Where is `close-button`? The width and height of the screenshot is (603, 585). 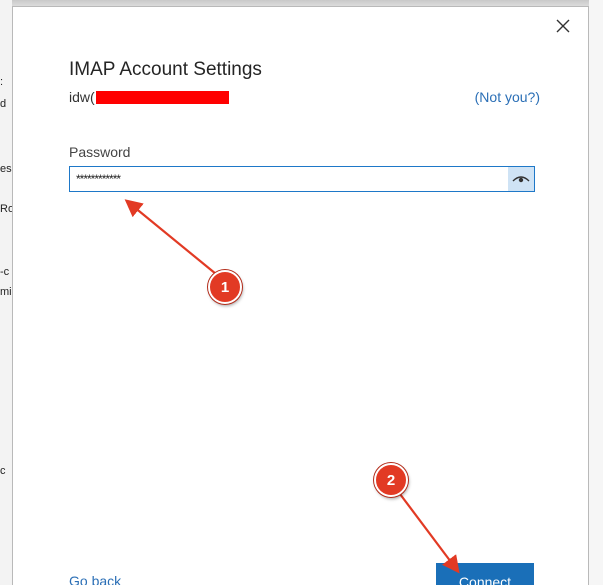
close-button is located at coordinates (563, 26).